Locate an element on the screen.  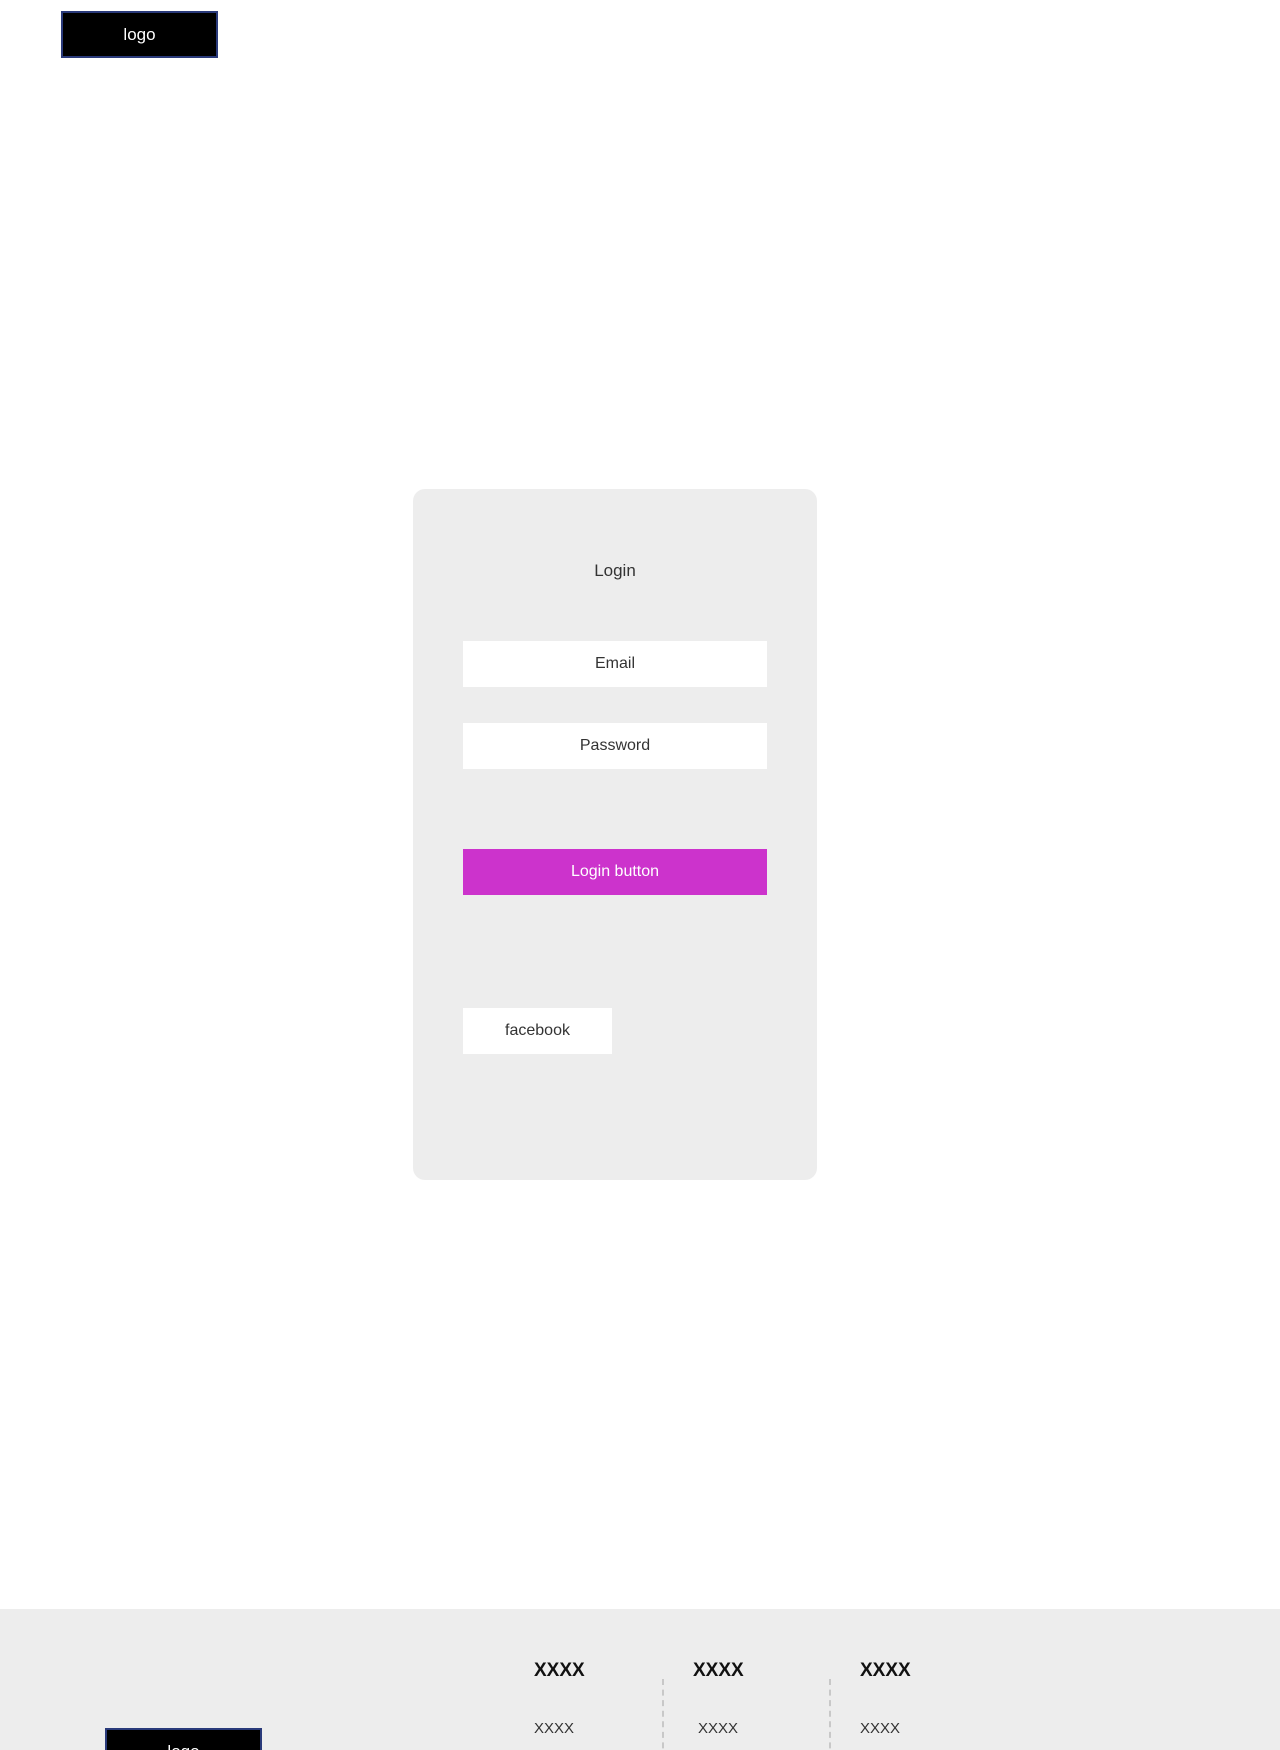
facebook-button-label: facebook is located at coordinates (537, 1030).